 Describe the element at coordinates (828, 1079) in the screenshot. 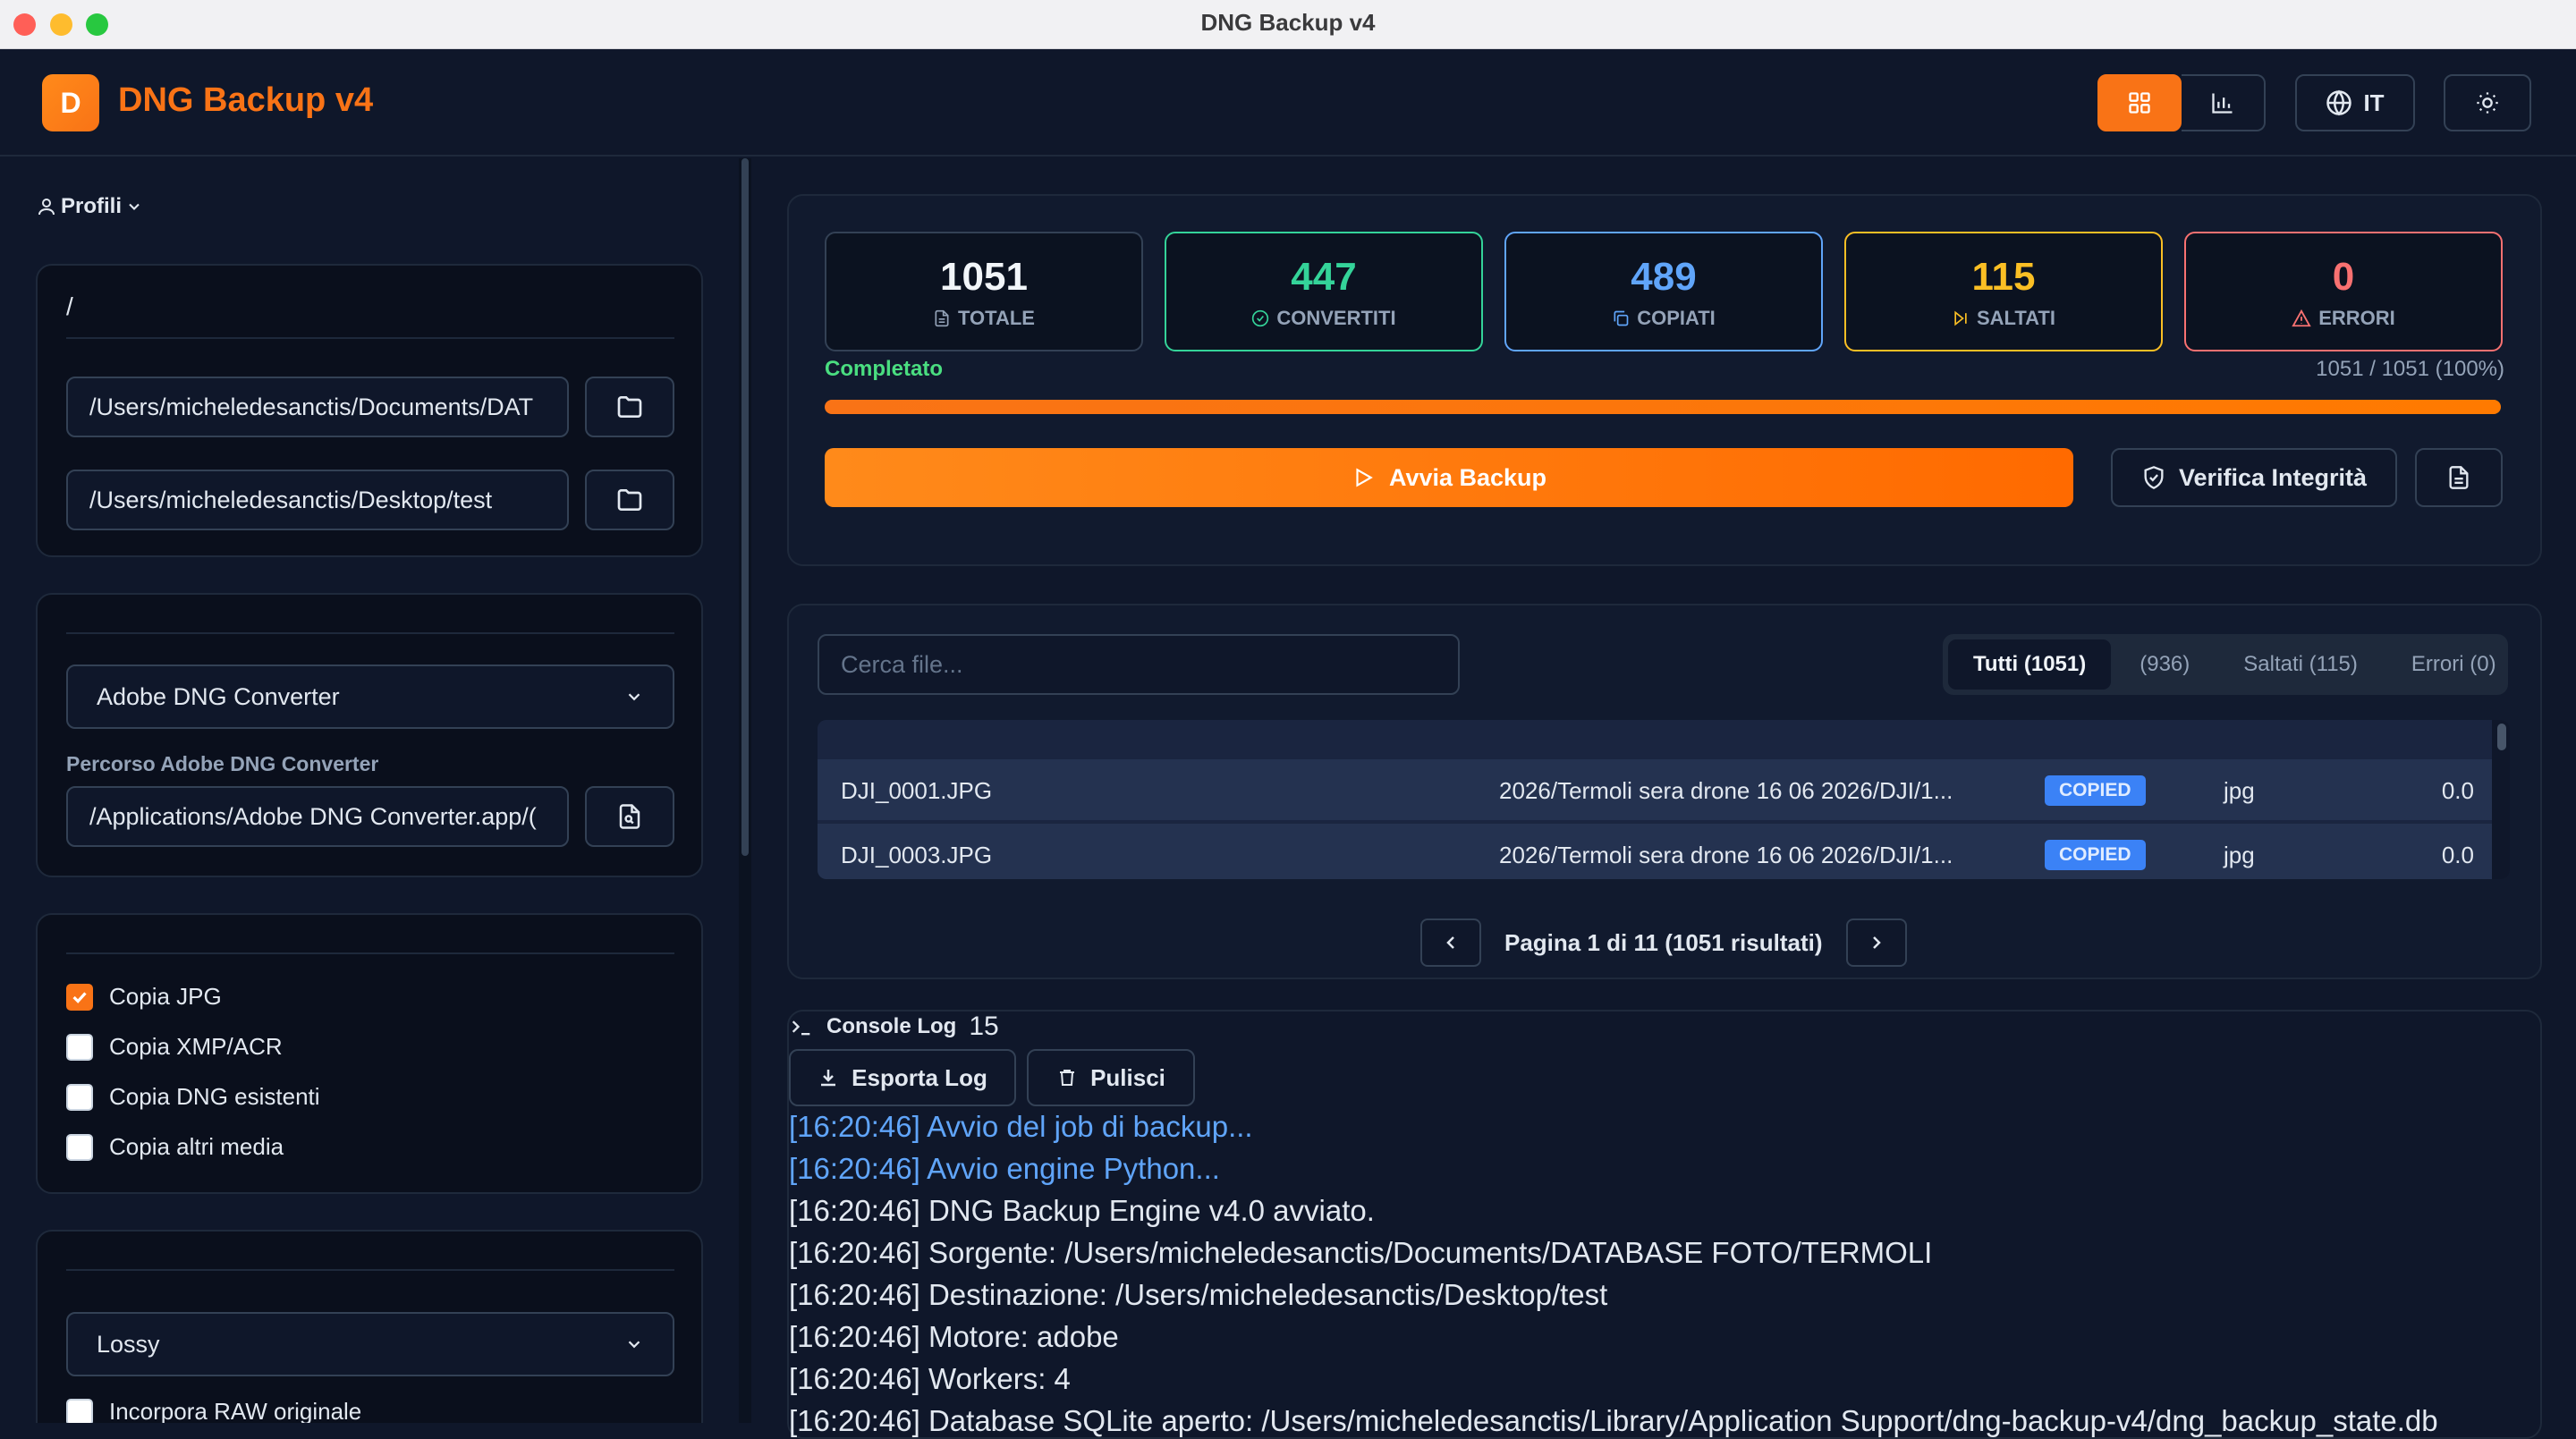

I see `download-icon` at that location.